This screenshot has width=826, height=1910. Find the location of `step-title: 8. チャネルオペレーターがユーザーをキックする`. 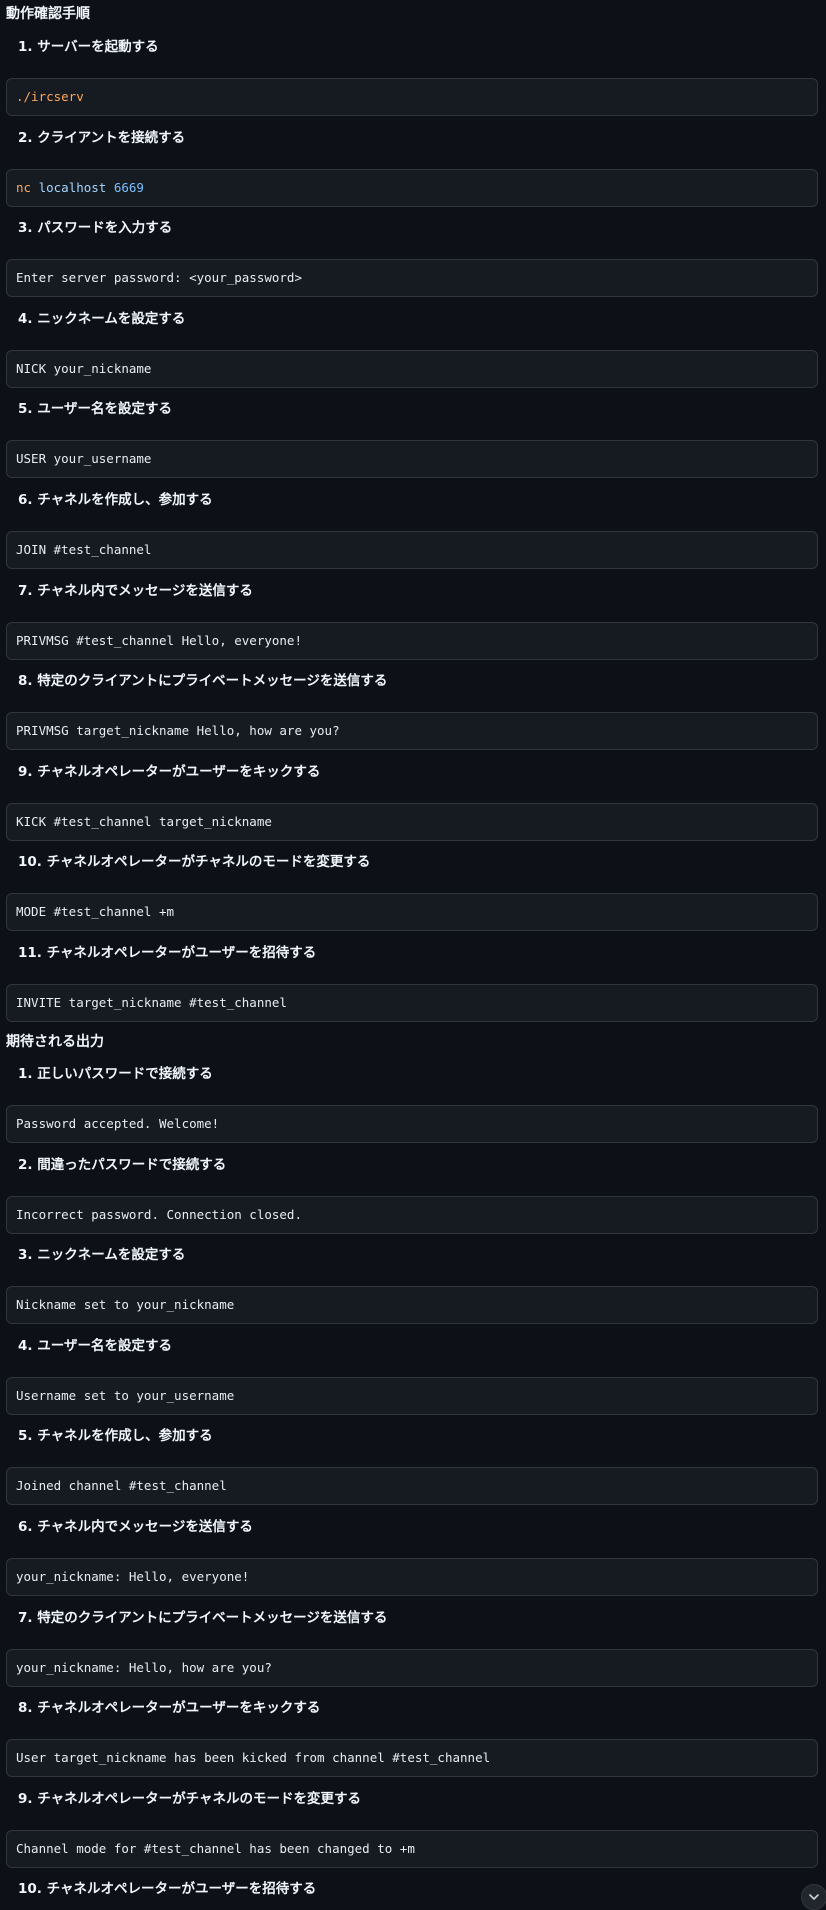

step-title: 8. チャネルオペレーターがユーザーをキックする is located at coordinates (169, 1708).